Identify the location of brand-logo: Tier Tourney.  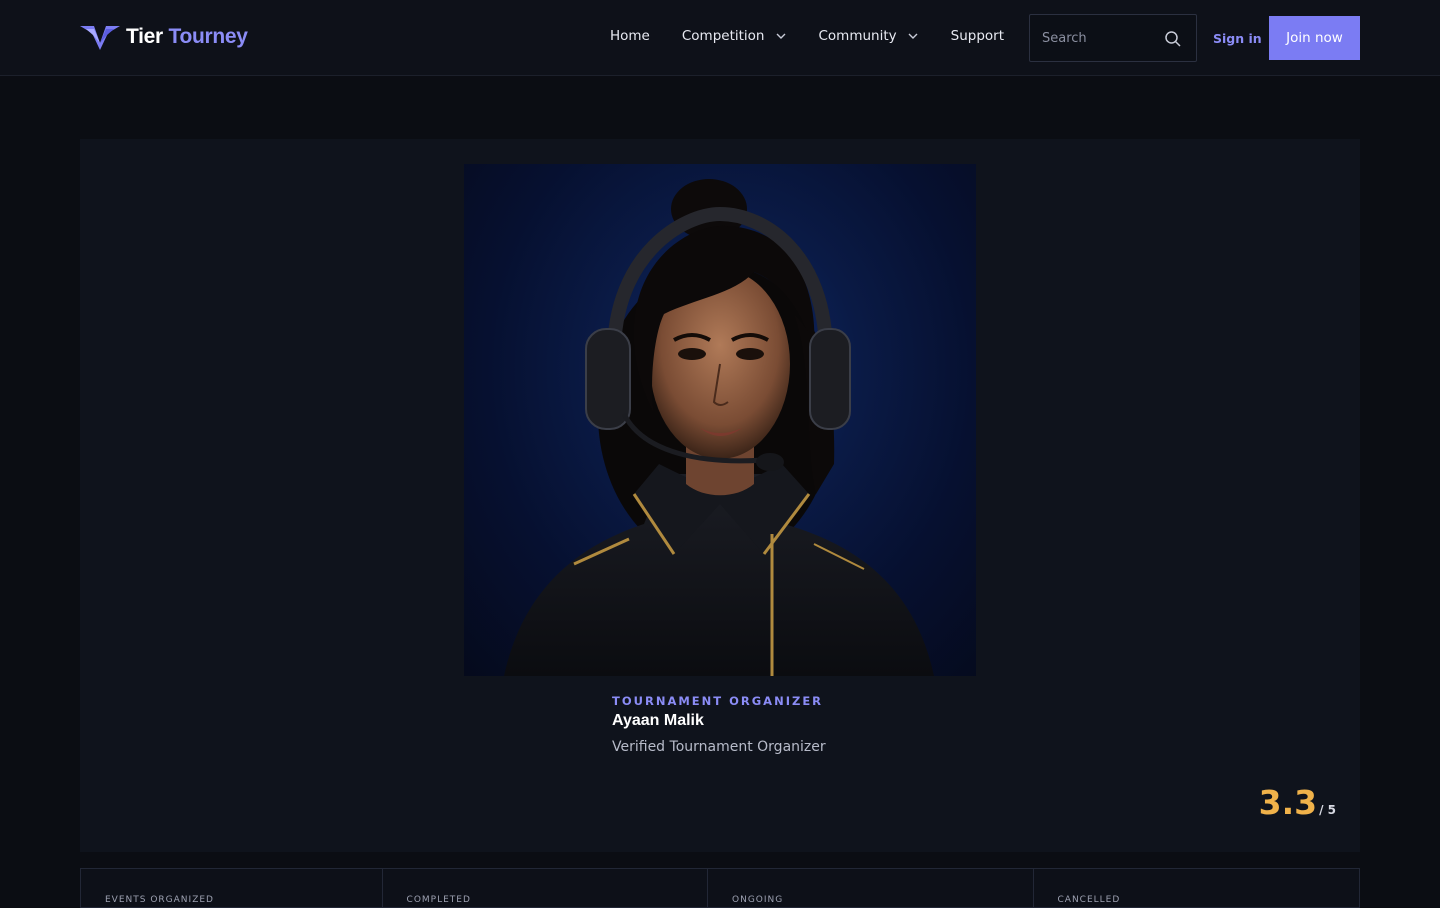
(164, 37).